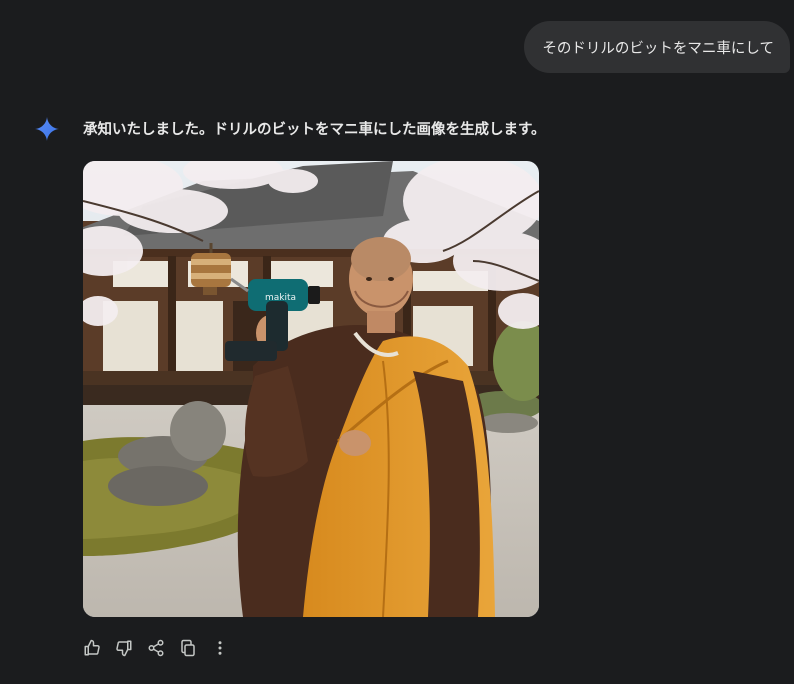  Describe the element at coordinates (47, 129) in the screenshot. I see `gemini-spark-icon` at that location.